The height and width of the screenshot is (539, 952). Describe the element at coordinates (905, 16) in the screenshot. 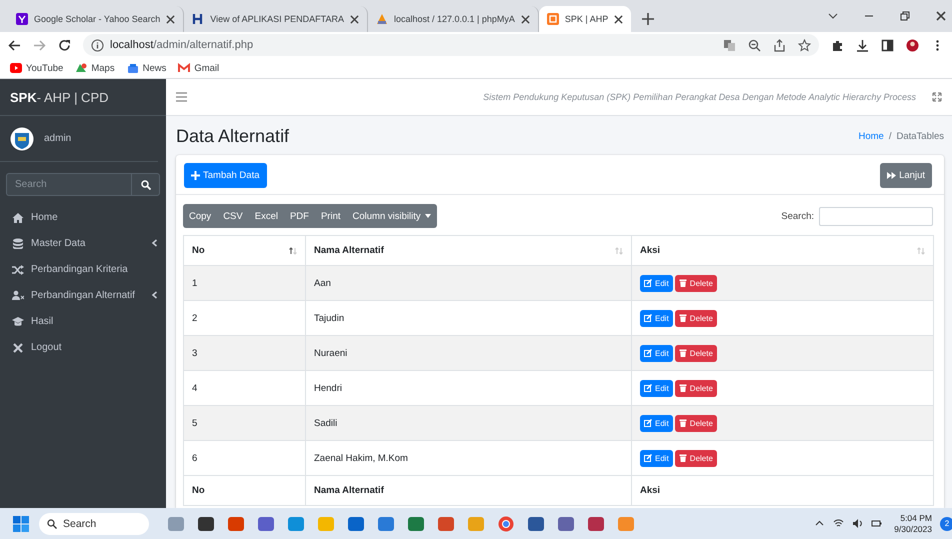

I see `restore-icon` at that location.